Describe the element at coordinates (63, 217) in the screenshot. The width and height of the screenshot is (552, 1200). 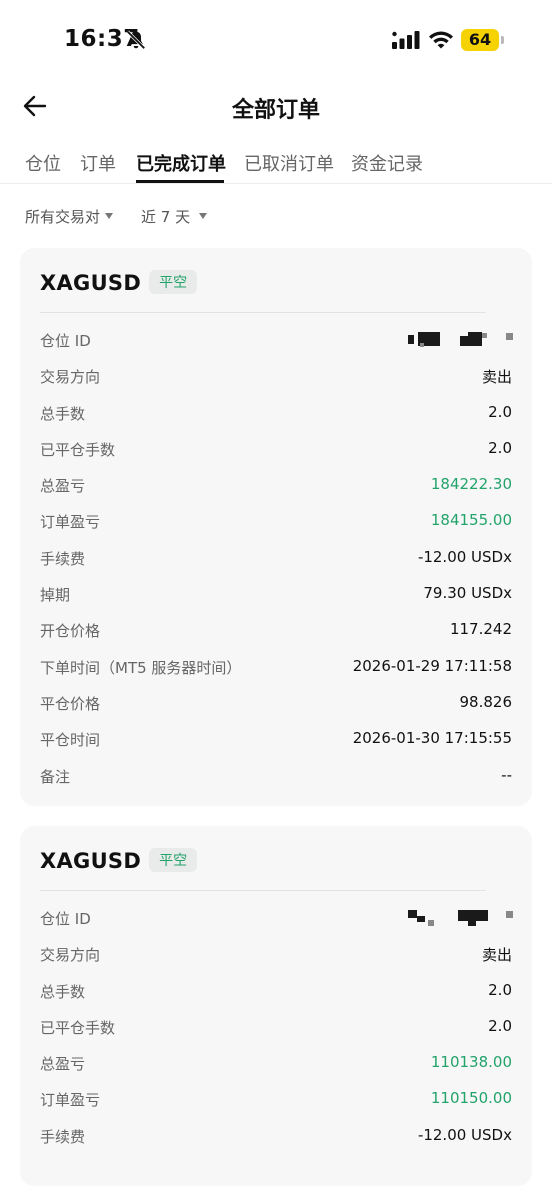
I see `pair-filter-label: 所有交易对` at that location.